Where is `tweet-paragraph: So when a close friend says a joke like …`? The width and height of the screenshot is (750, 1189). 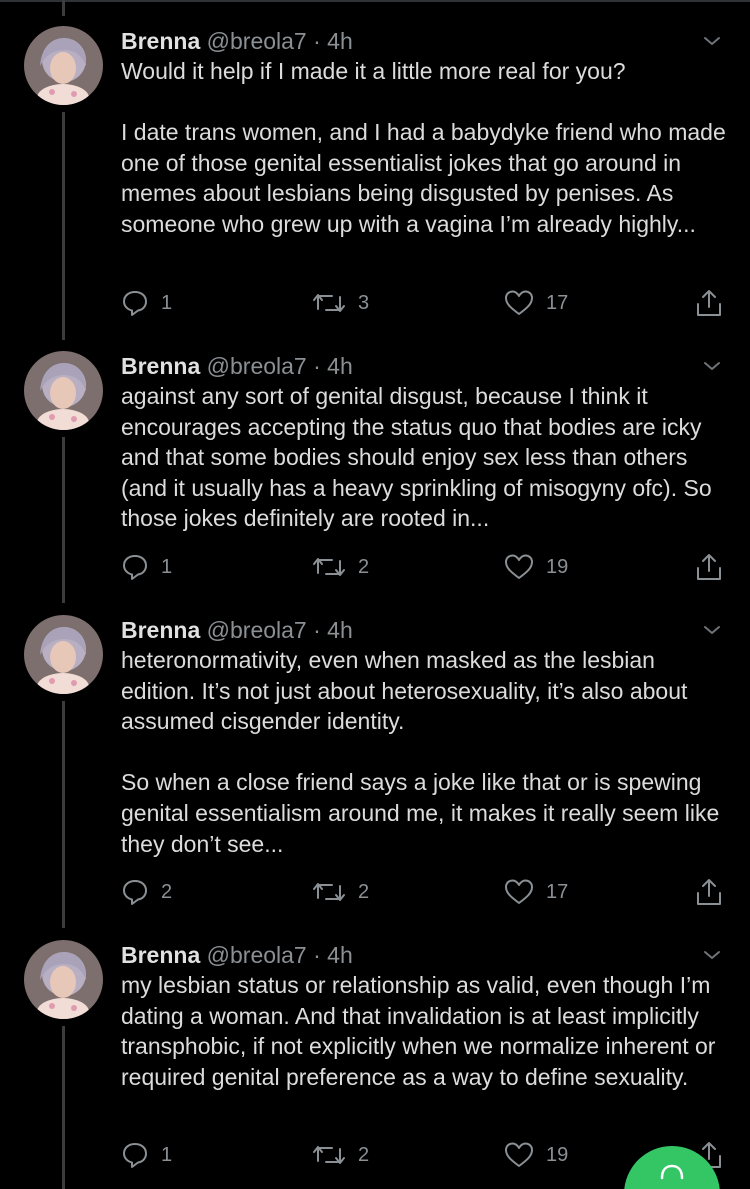 tweet-paragraph: So when a close friend says a joke like … is located at coordinates (420, 813).